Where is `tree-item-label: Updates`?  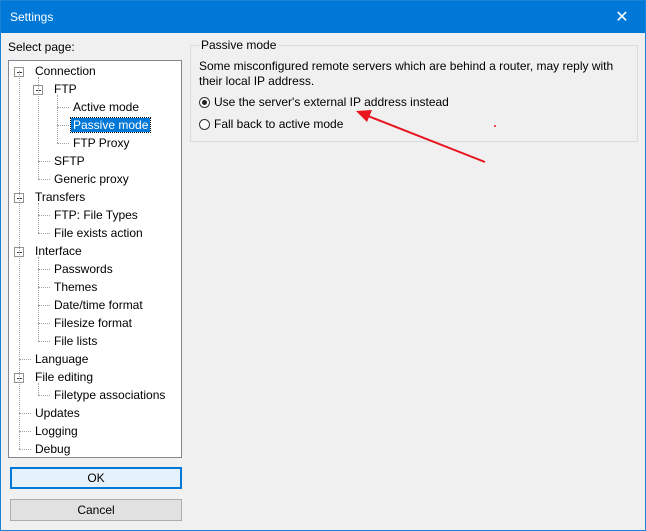 tree-item-label: Updates is located at coordinates (57, 413).